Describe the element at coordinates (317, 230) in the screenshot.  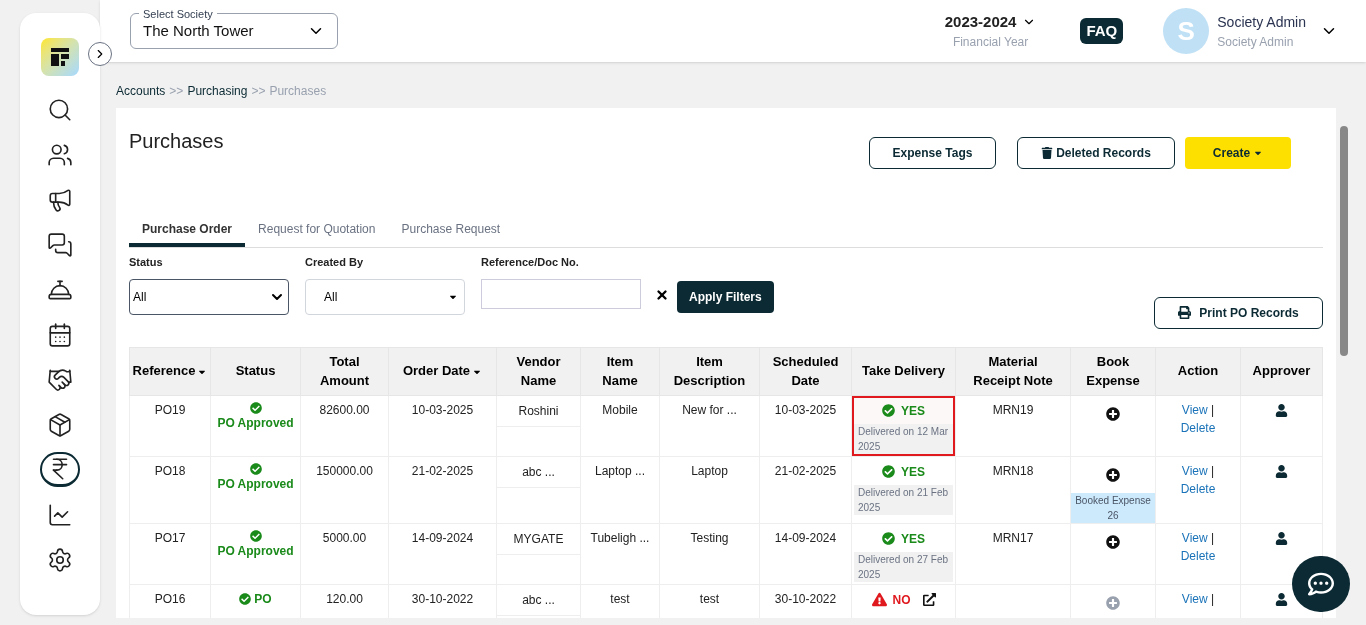
I see `tab: Request for Quotation` at that location.